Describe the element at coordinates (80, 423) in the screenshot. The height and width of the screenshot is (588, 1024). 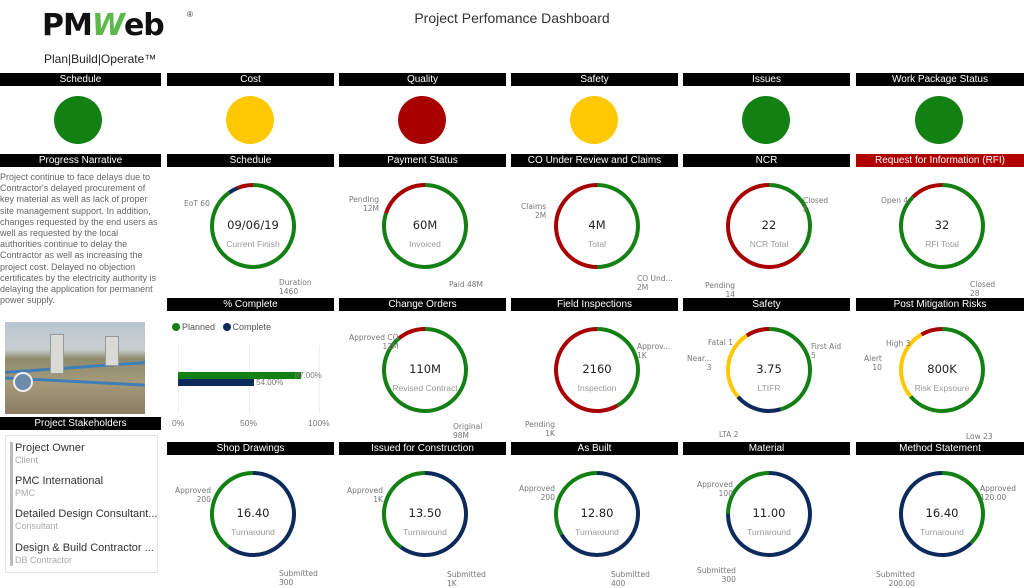
I see `stakeholders-header: Project Stakeholders` at that location.